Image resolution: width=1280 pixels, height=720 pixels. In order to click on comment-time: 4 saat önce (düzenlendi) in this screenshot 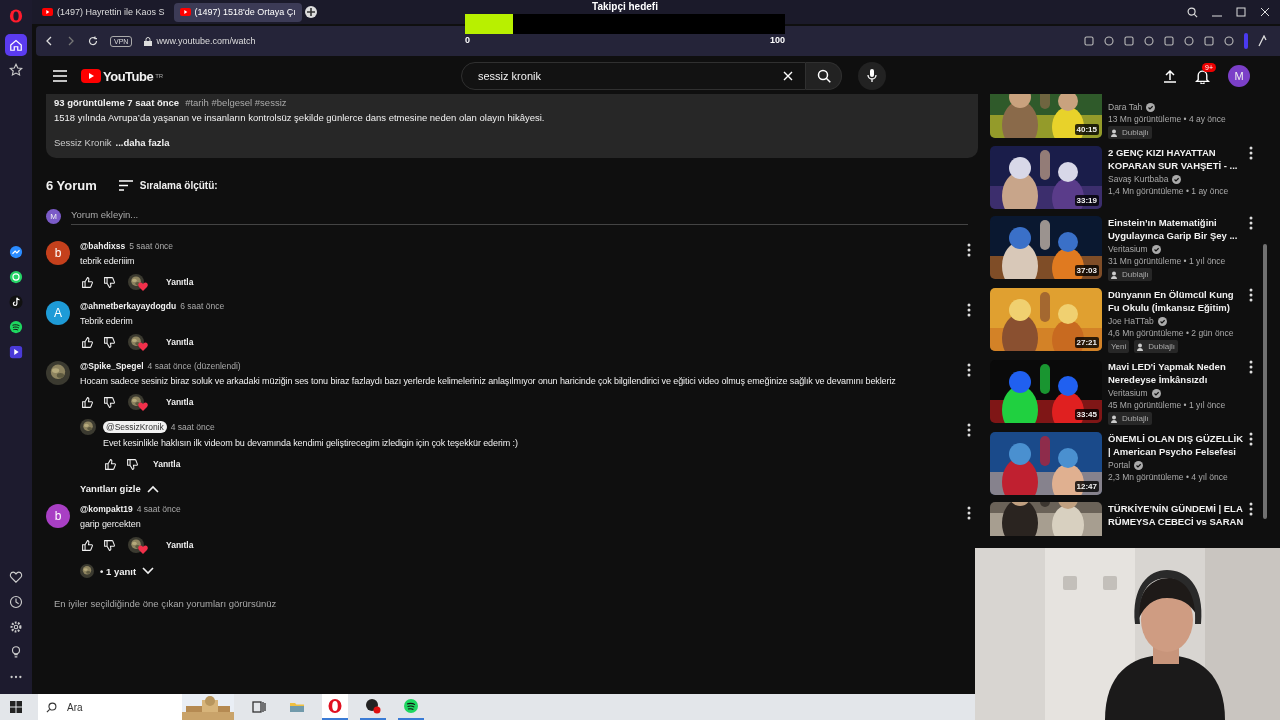, I will do `click(194, 366)`.